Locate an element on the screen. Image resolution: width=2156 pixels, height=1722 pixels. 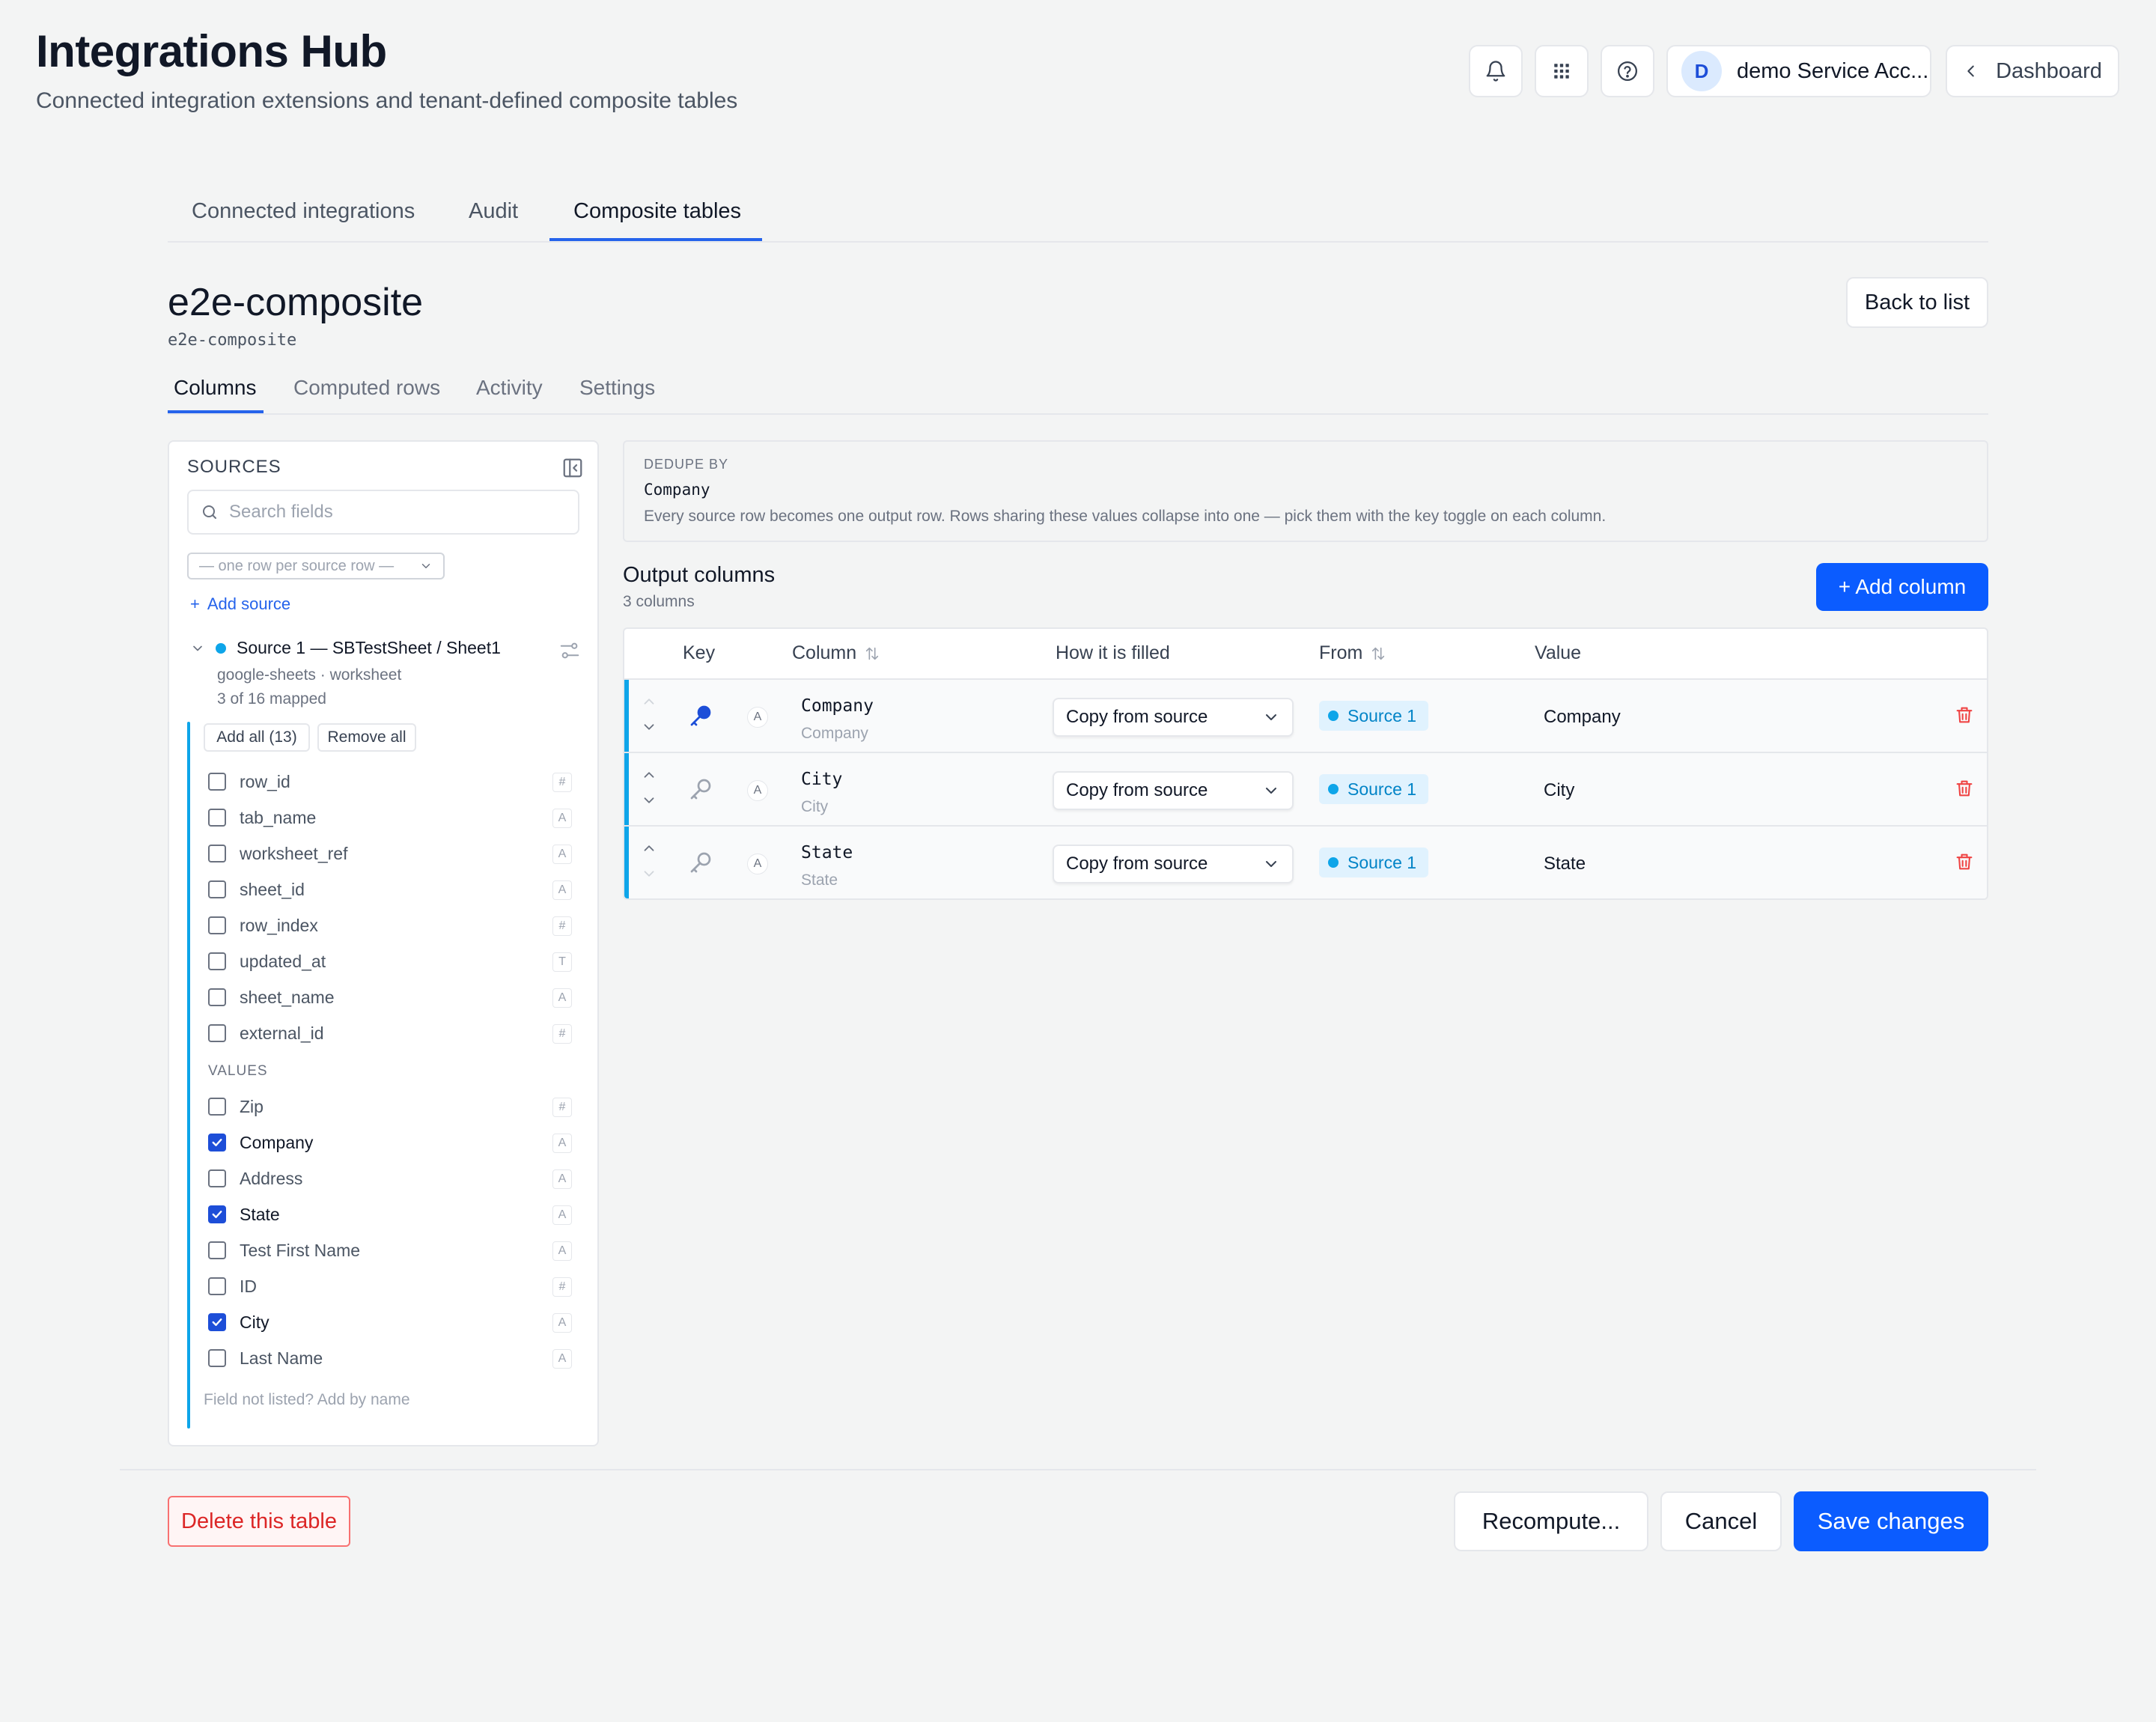
field-item: ID # is located at coordinates (395, 1286).